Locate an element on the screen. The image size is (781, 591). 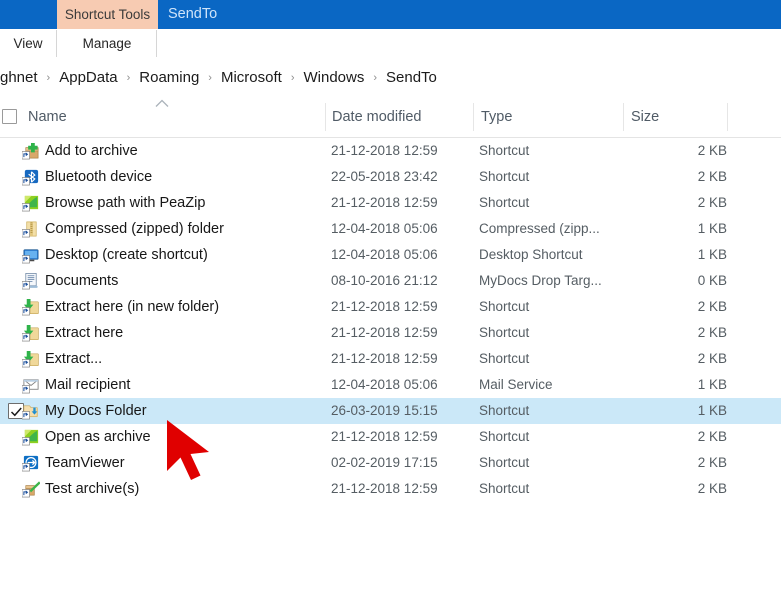
my-docs-folder-icon is located at coordinates (31, 411).